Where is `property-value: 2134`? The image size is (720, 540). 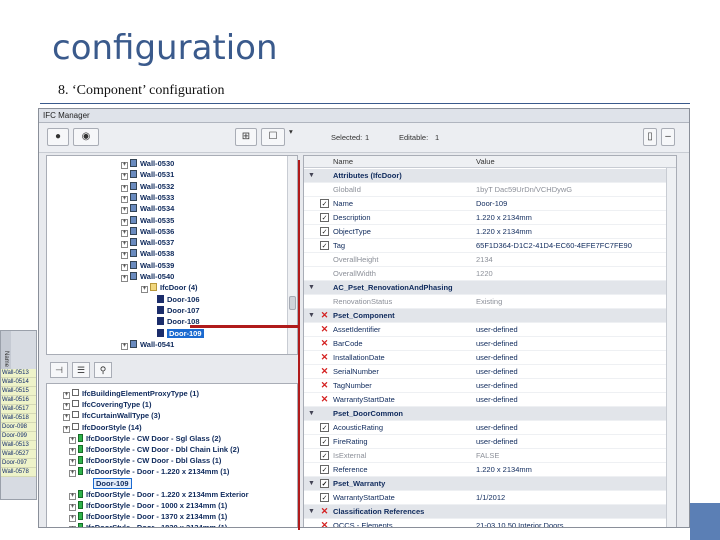
property-value: 2134 is located at coordinates (484, 260).